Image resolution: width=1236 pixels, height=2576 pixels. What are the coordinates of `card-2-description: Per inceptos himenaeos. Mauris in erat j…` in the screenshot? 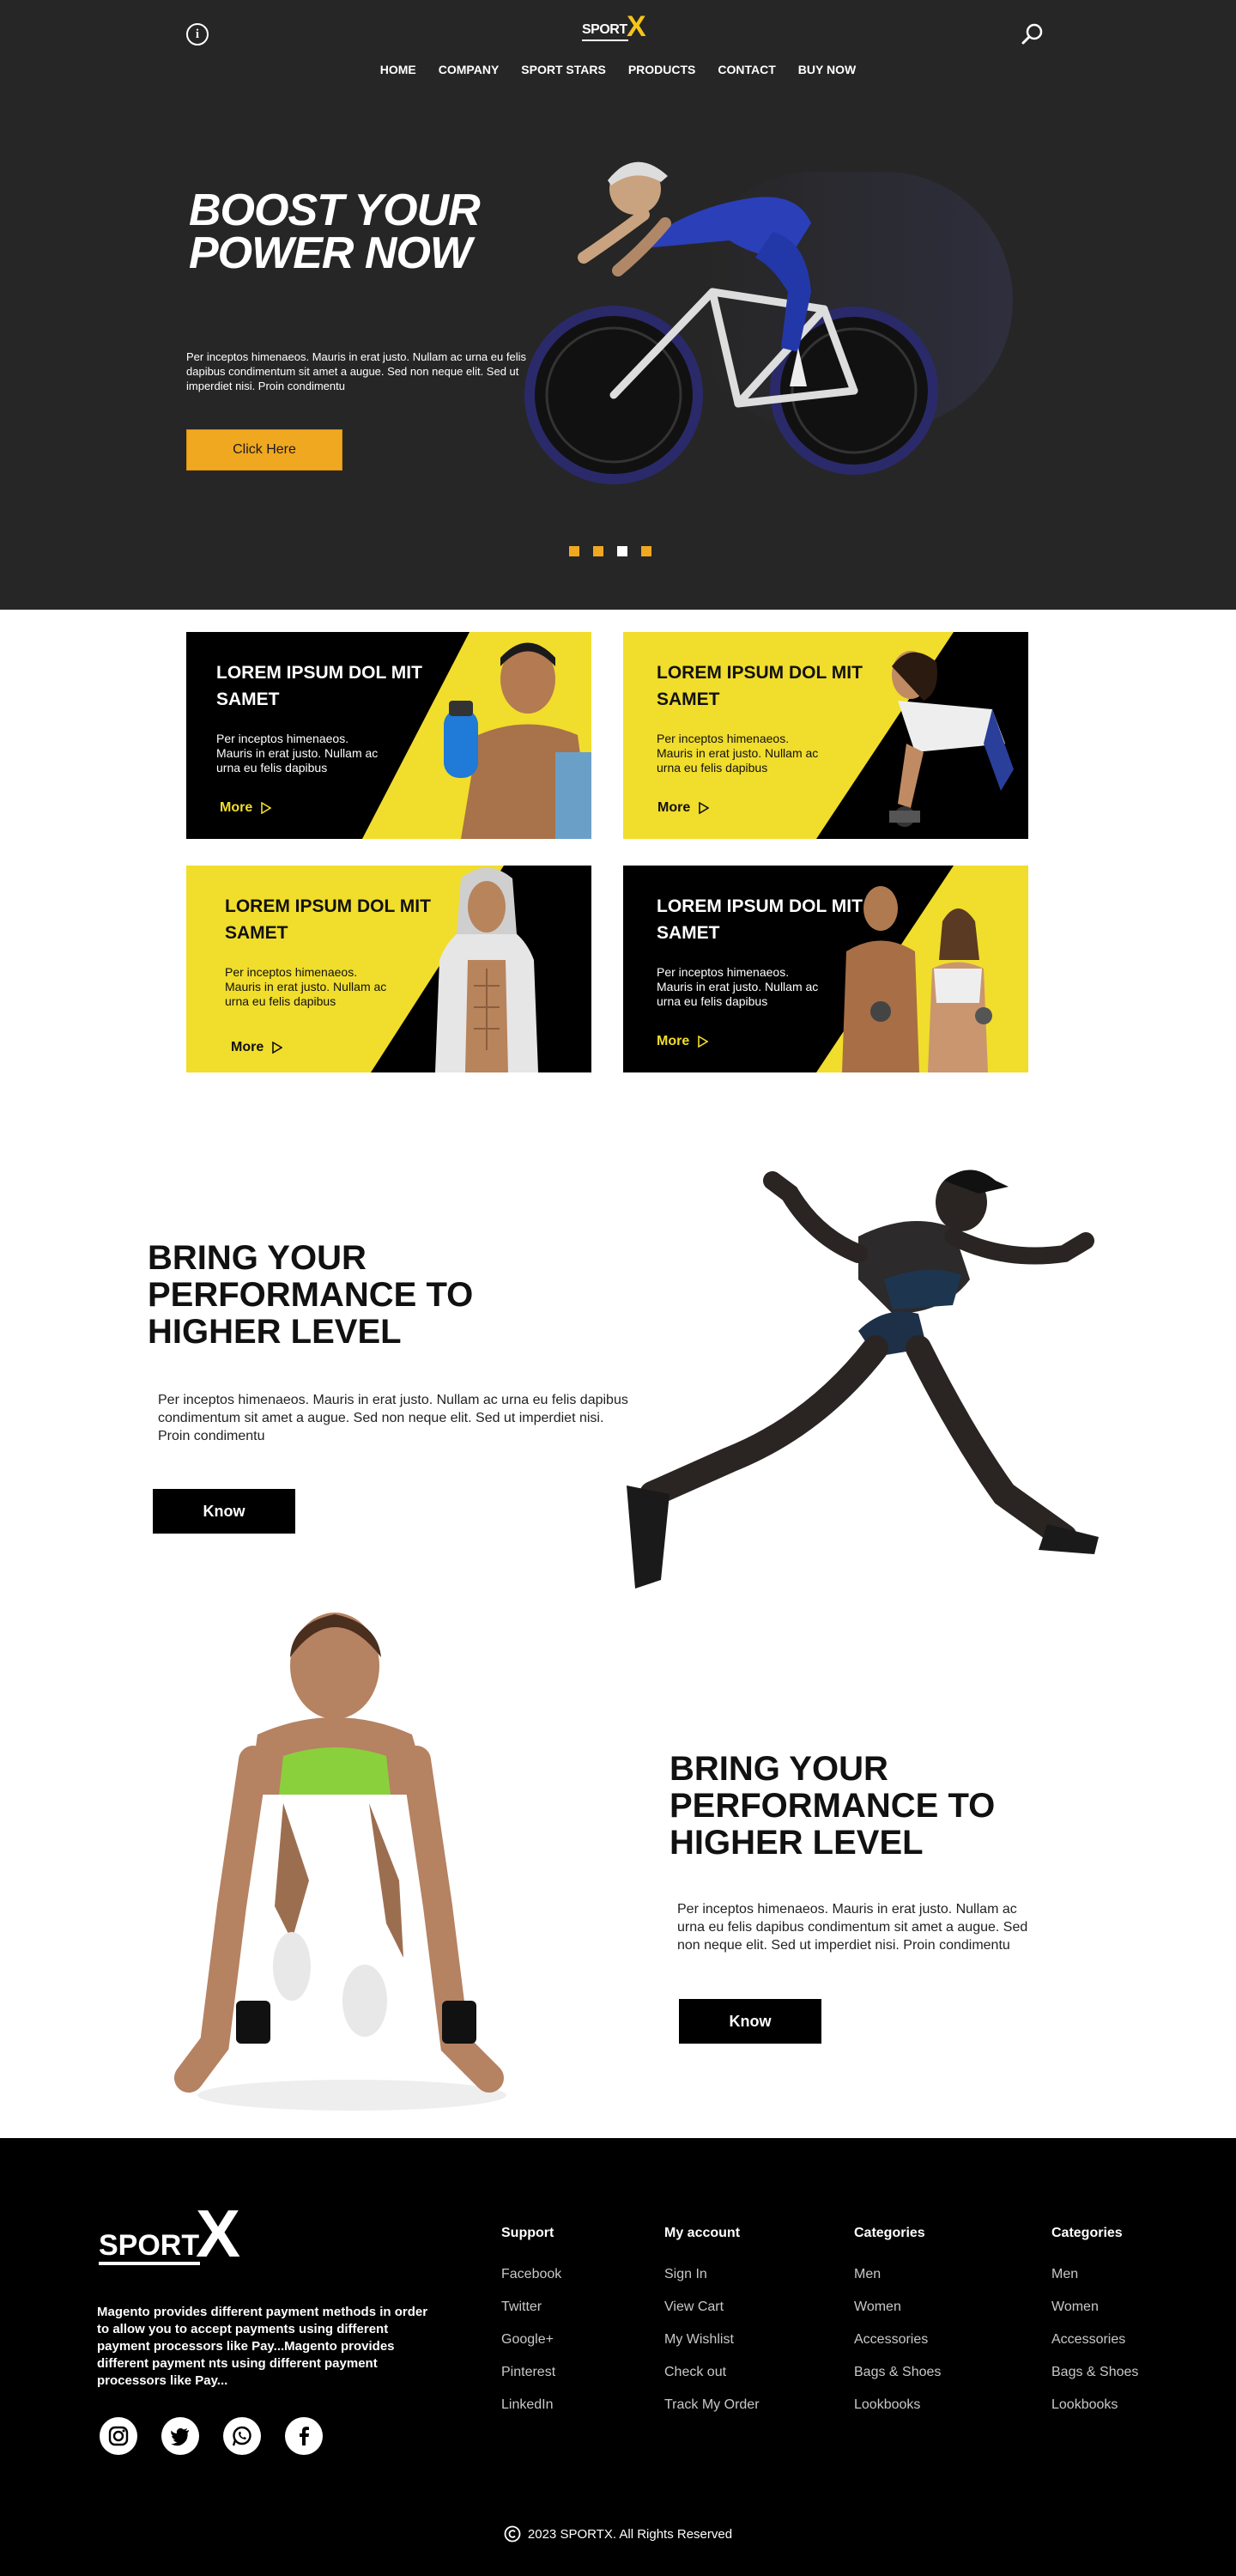 It's located at (738, 753).